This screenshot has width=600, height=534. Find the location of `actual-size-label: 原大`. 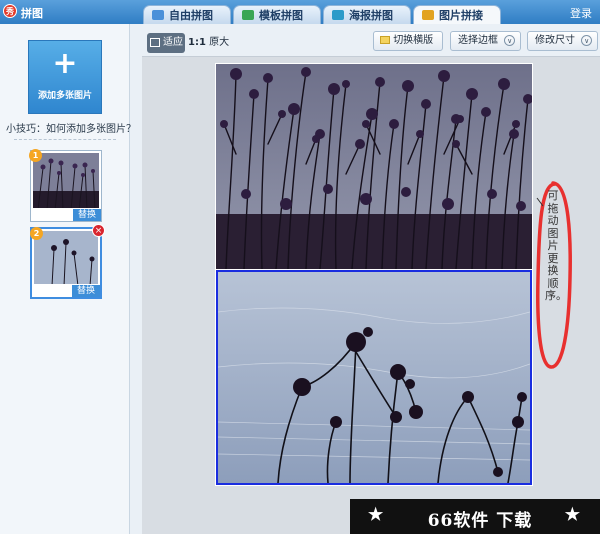

actual-size-label: 原大 is located at coordinates (219, 42).